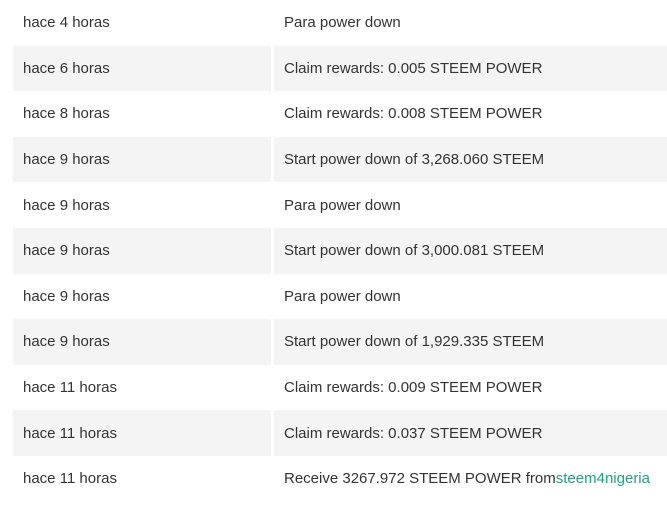 The width and height of the screenshot is (667, 506). What do you see at coordinates (142, 68) in the screenshot?
I see `history-time: hace 6 horas` at bounding box center [142, 68].